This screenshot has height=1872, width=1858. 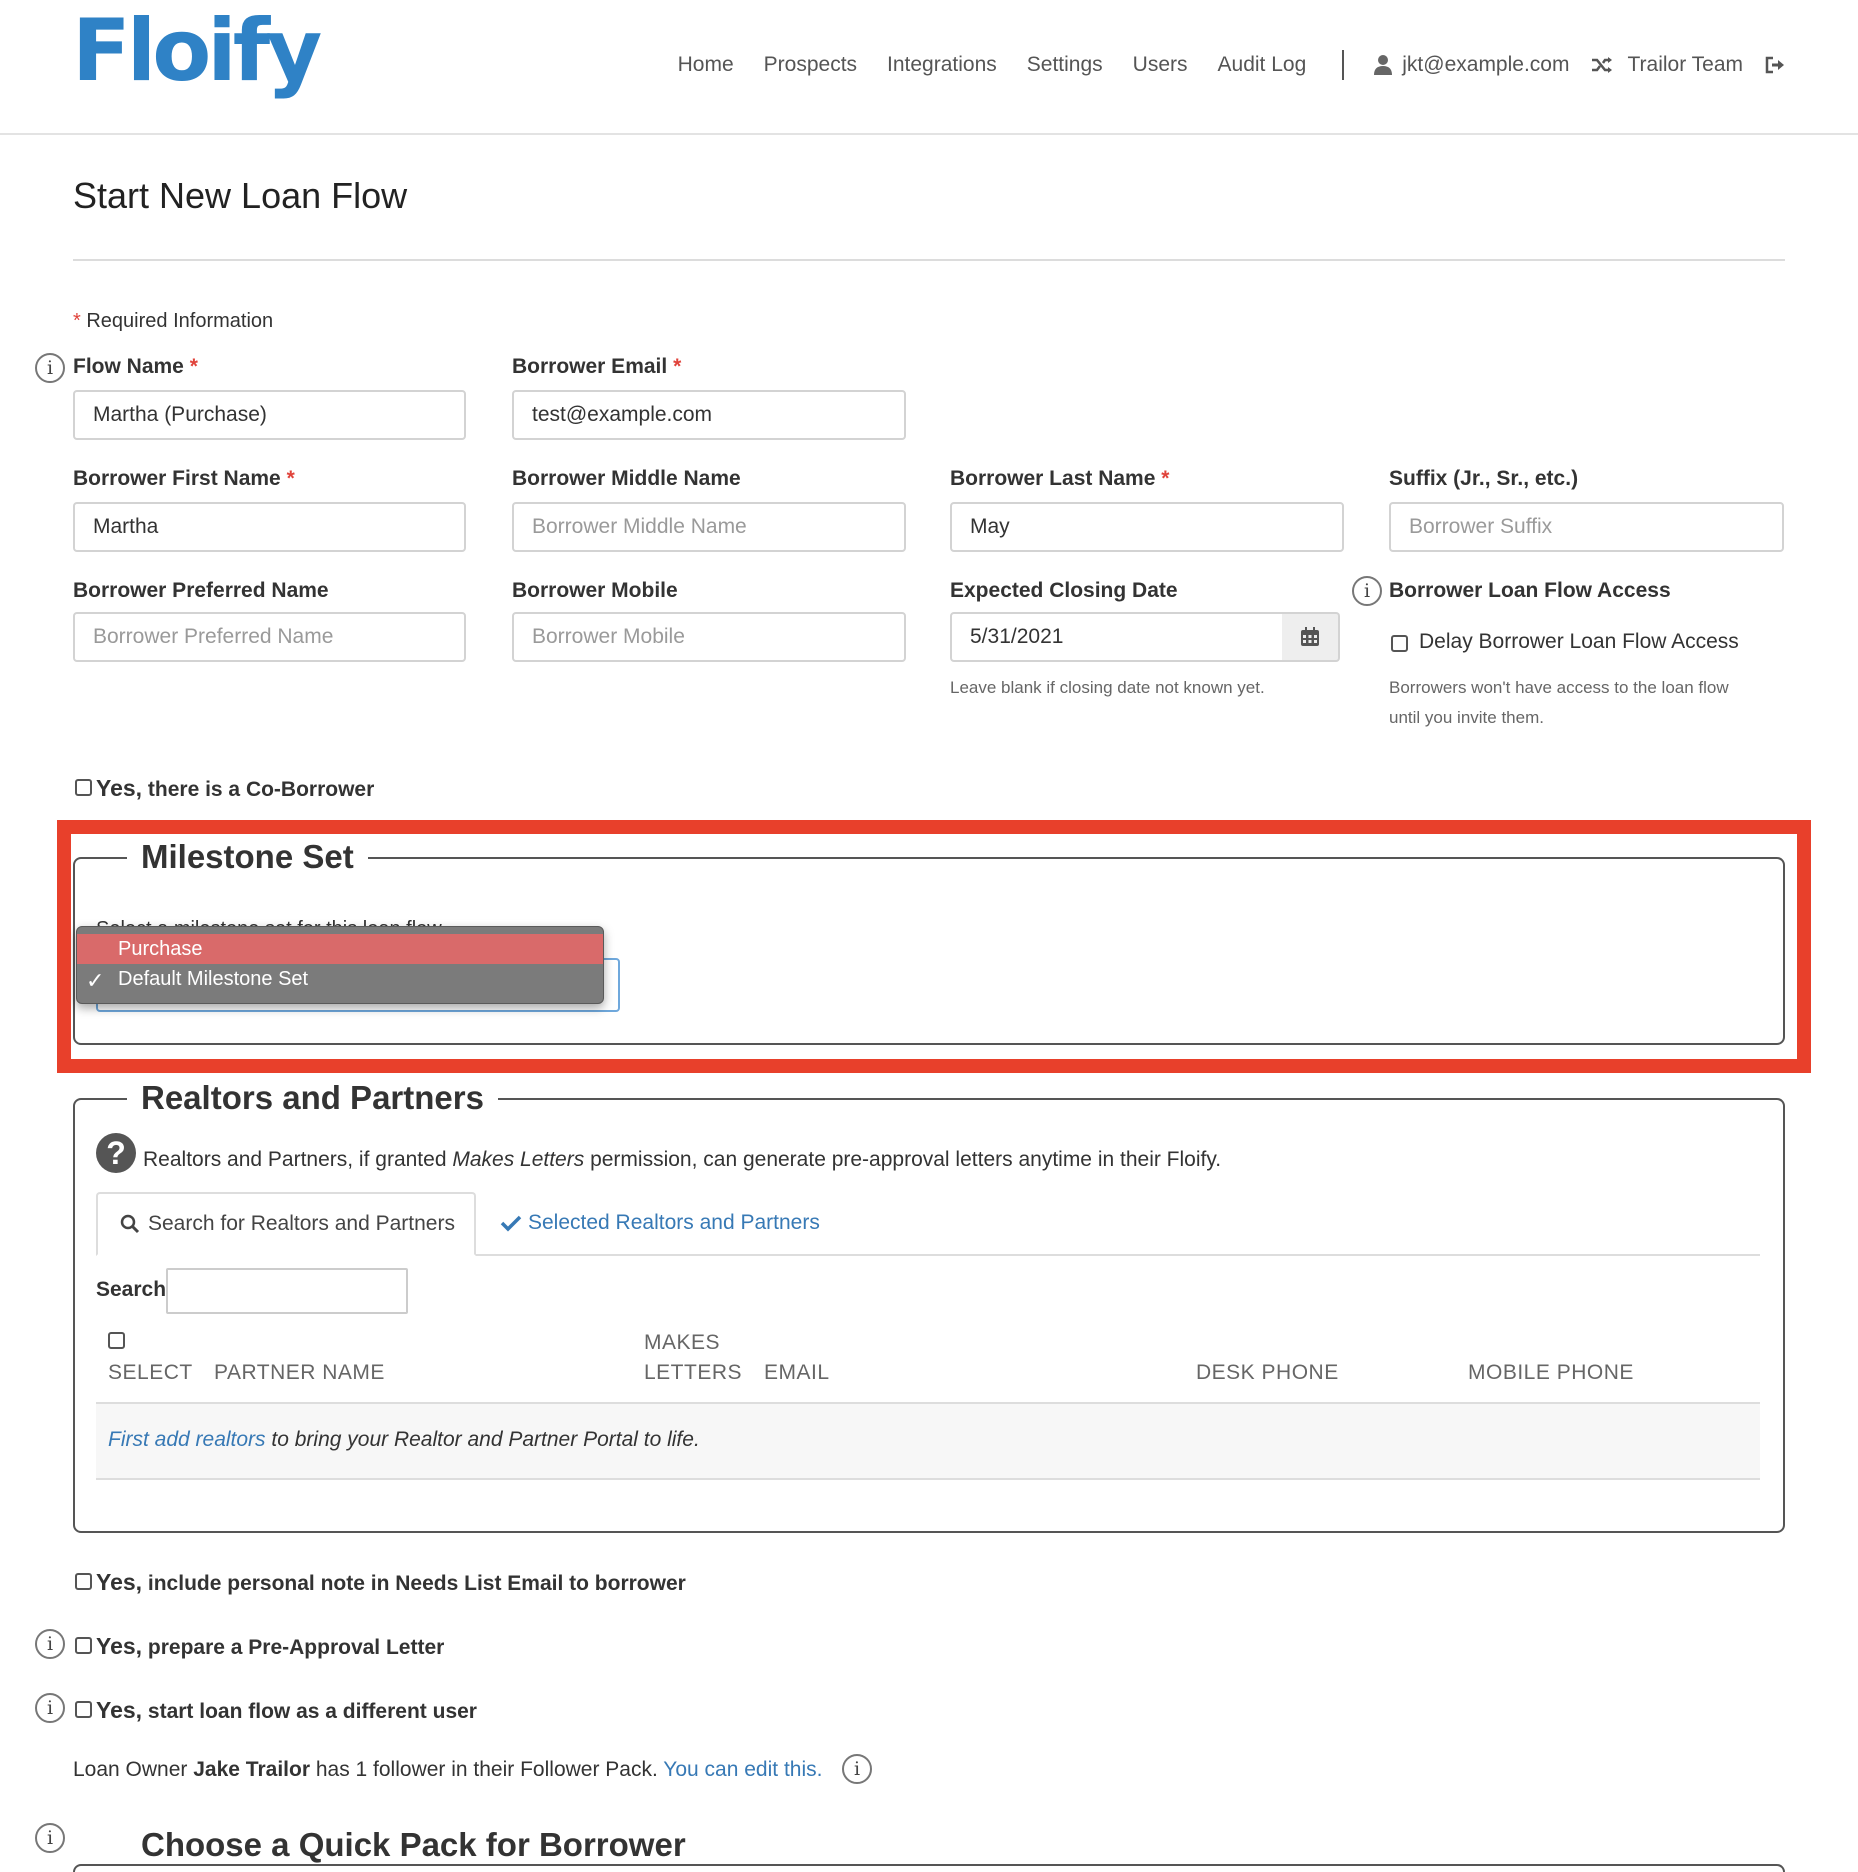 What do you see at coordinates (934, 946) in the screenshot?
I see `highlight-box` at bounding box center [934, 946].